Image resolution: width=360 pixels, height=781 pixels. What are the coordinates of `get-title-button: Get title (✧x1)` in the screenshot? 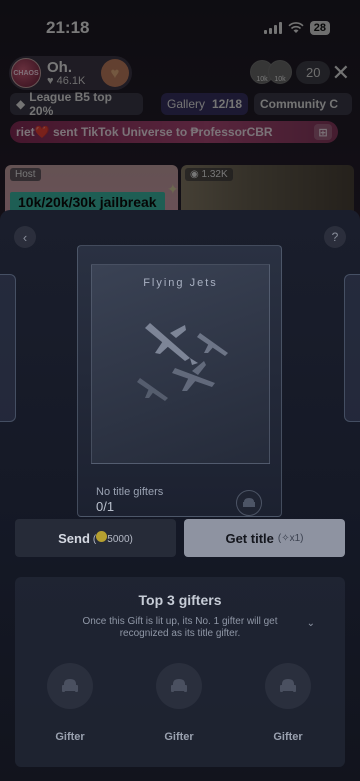 It's located at (264, 538).